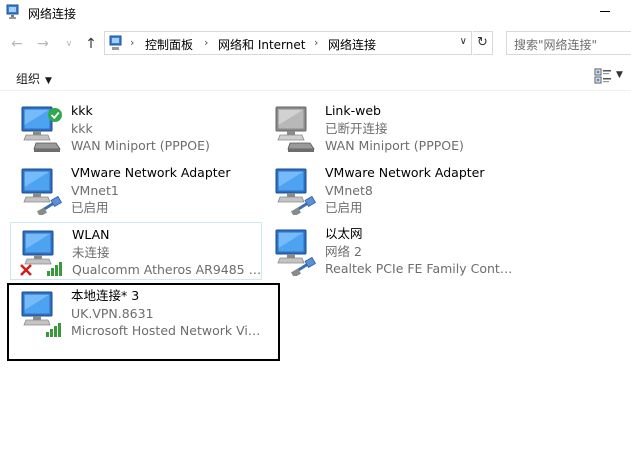  I want to click on connection-item-link-web: Link-web 已断开连接 WAN Miniport (PPPOE), so click(390, 128).